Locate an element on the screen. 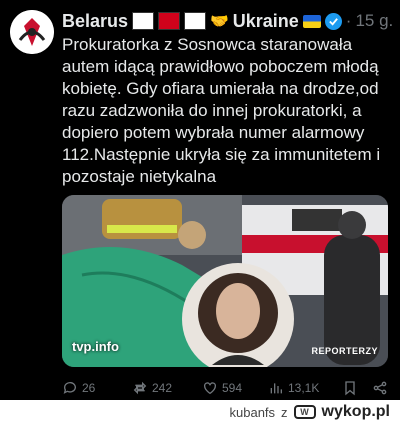 Image resolution: width=400 pixels, height=424 pixels. bookmark-icon is located at coordinates (350, 388).